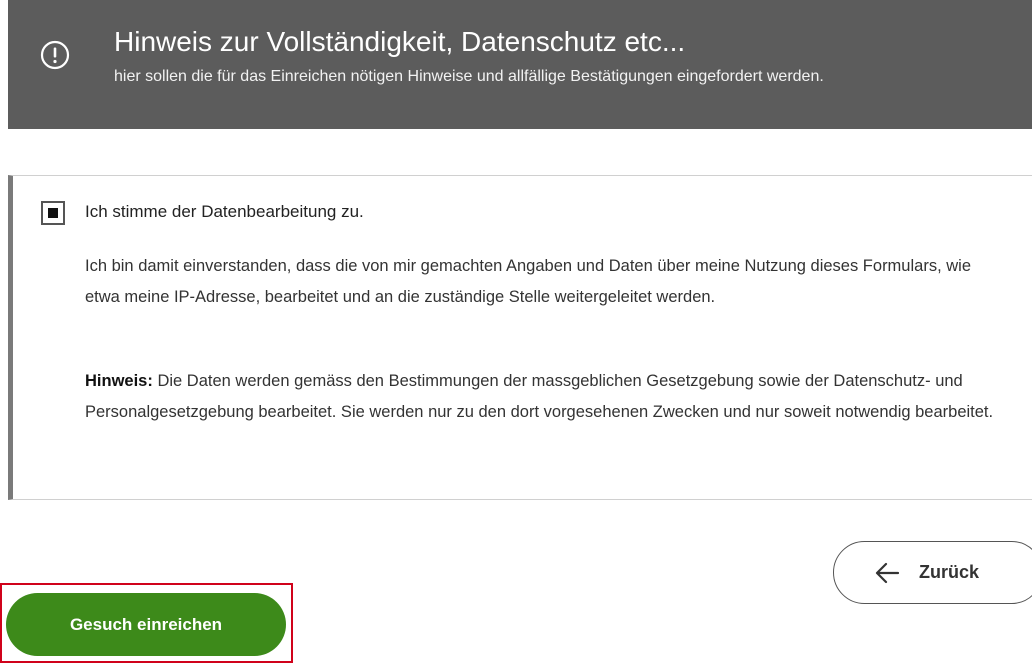  I want to click on back-button: Zurück, so click(932, 572).